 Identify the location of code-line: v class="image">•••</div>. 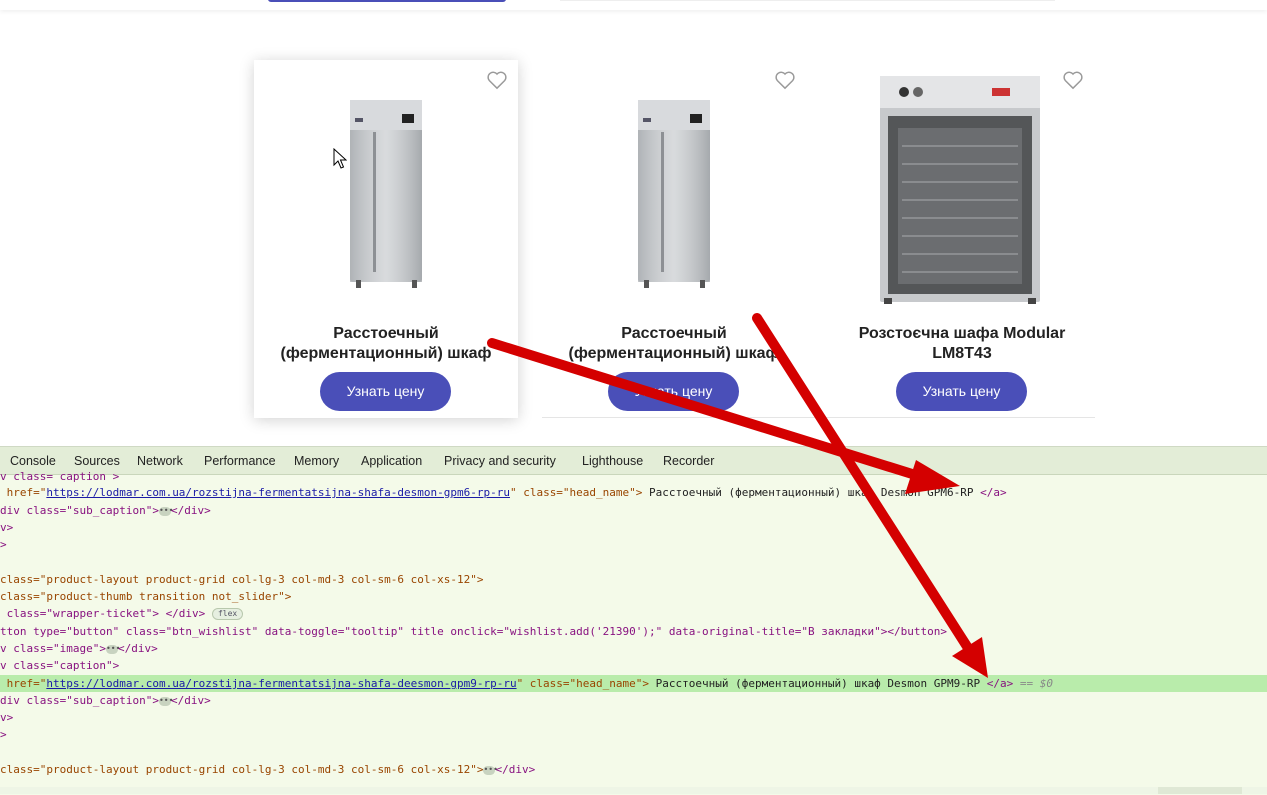
(79, 648).